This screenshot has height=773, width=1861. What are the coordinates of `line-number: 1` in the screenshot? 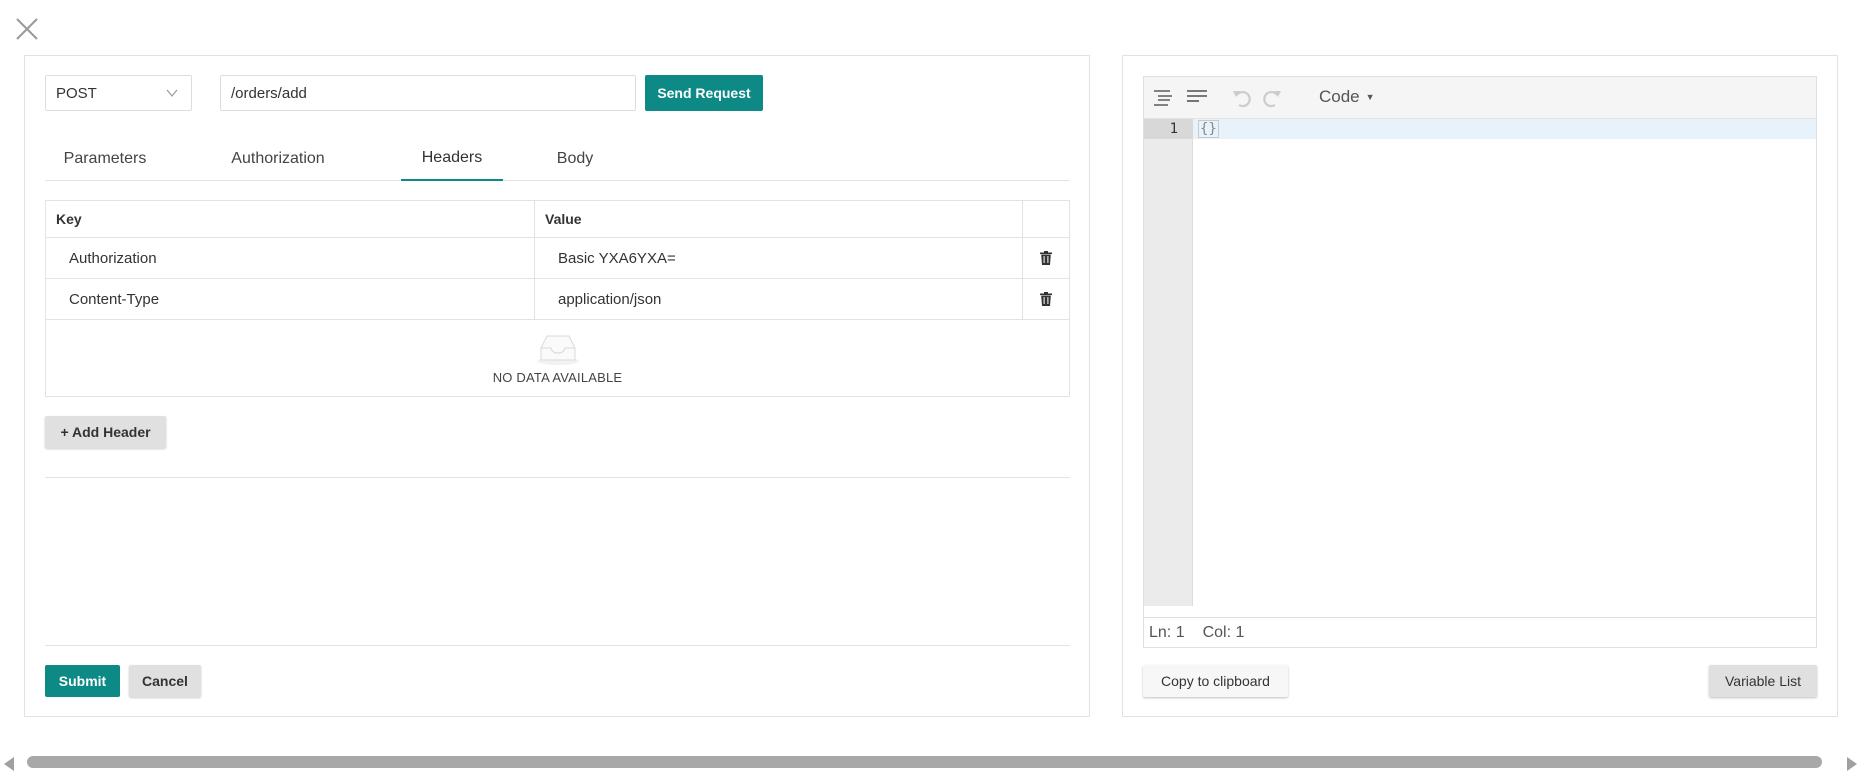 It's located at (1168, 129).